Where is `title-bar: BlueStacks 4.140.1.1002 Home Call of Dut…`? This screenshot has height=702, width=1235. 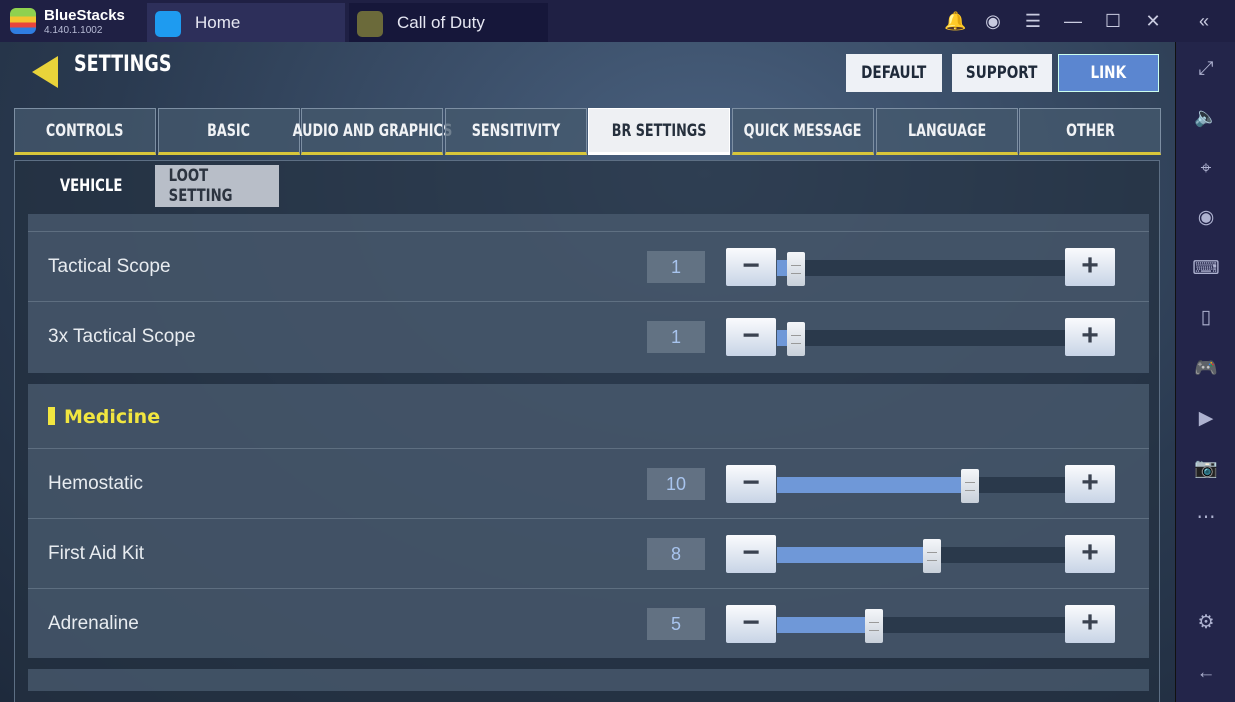
title-bar: BlueStacks 4.140.1.1002 Home Call of Dut… is located at coordinates (617, 21).